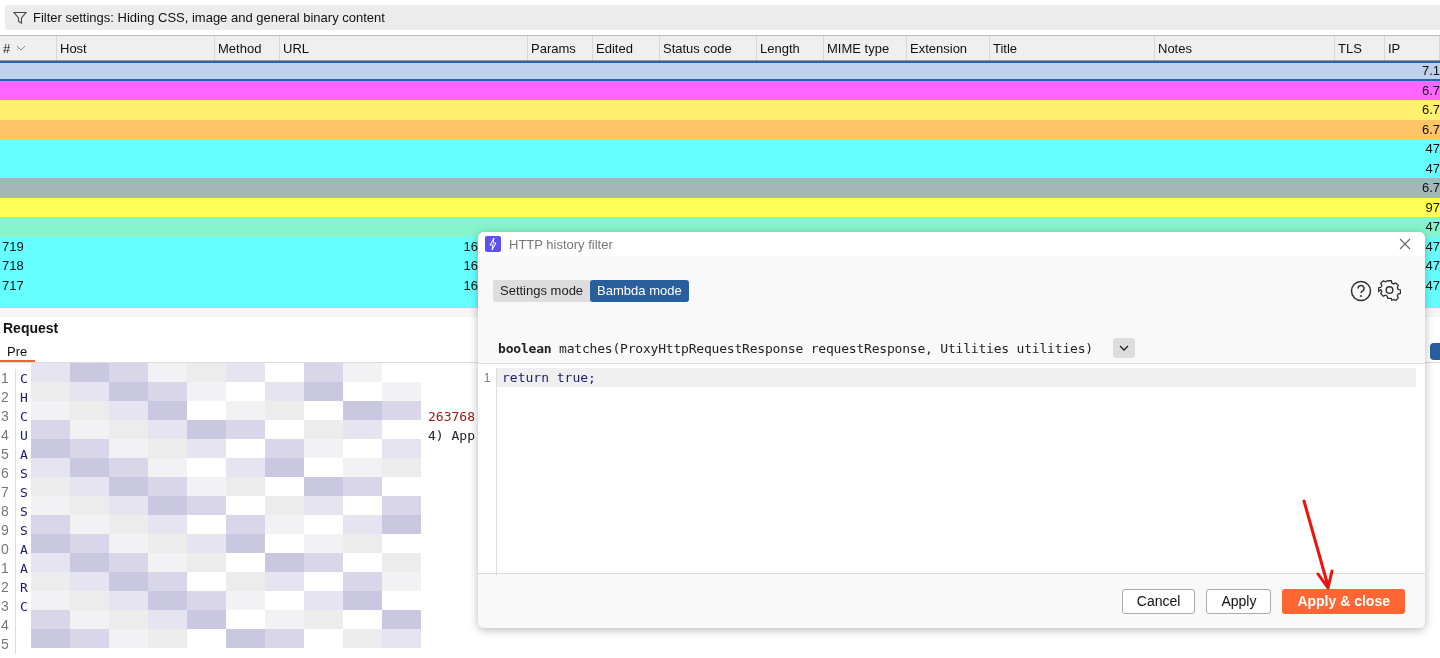 This screenshot has height=658, width=1440. What do you see at coordinates (404, 48) in the screenshot?
I see `column-header: URL` at bounding box center [404, 48].